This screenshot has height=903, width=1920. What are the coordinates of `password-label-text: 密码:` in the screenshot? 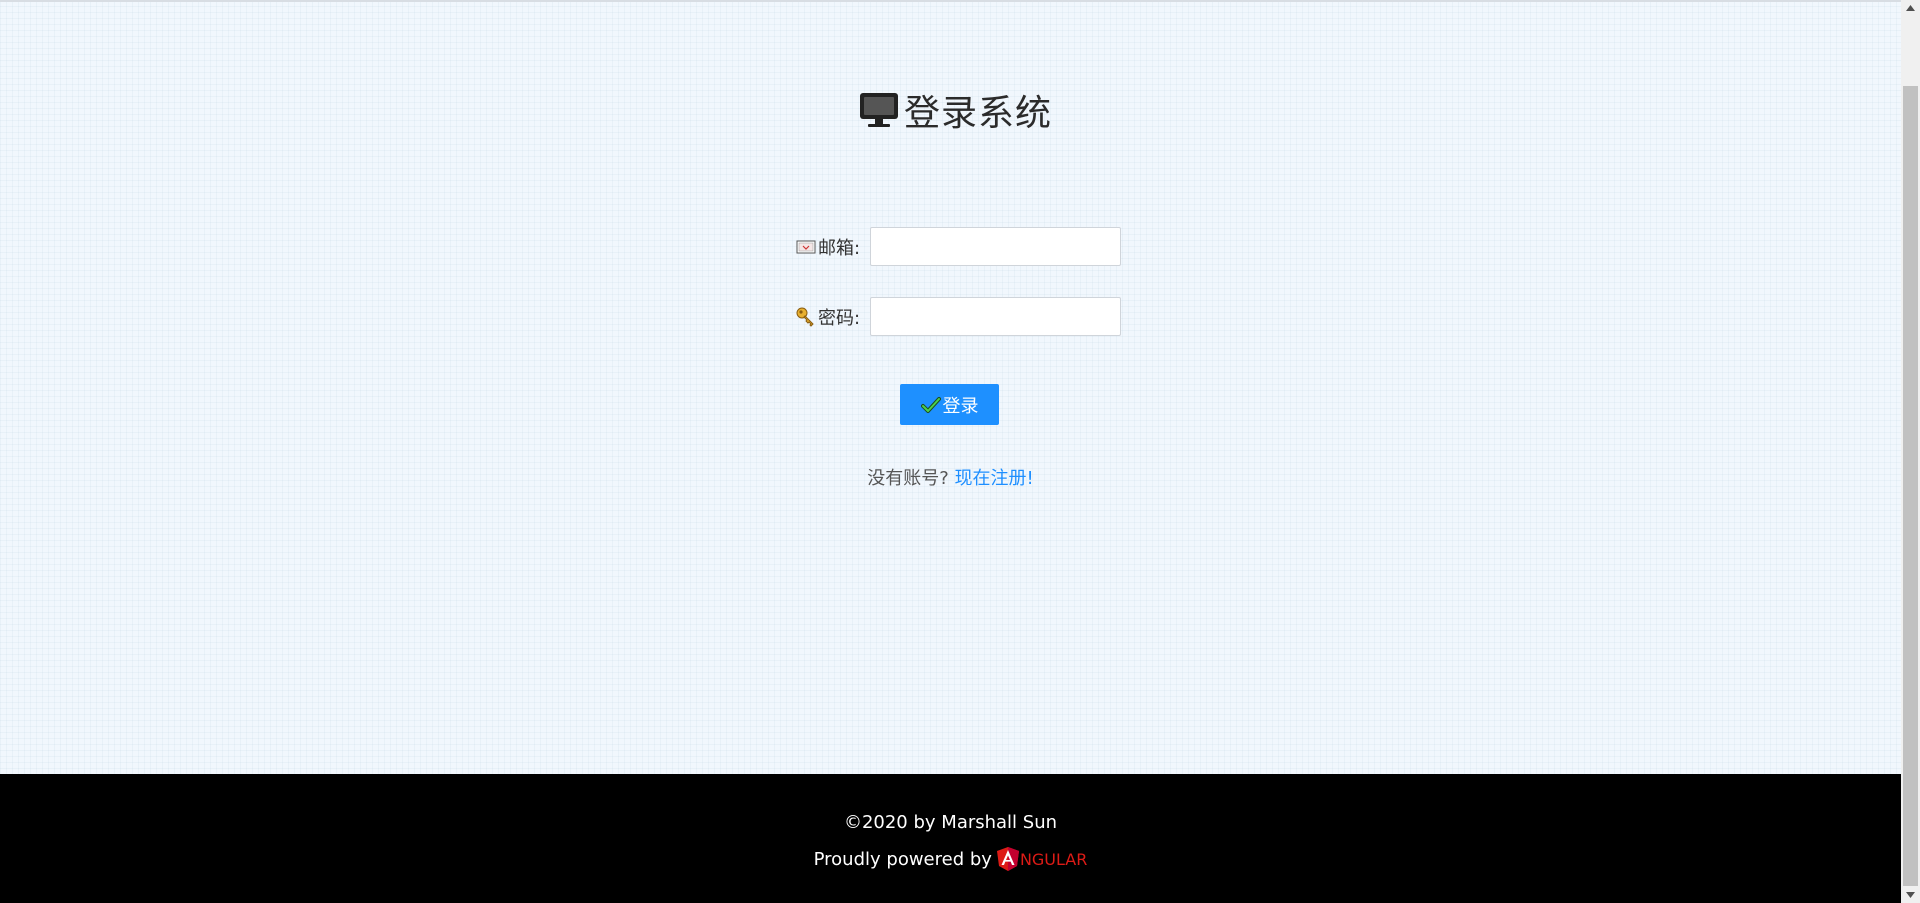 It's located at (839, 318).